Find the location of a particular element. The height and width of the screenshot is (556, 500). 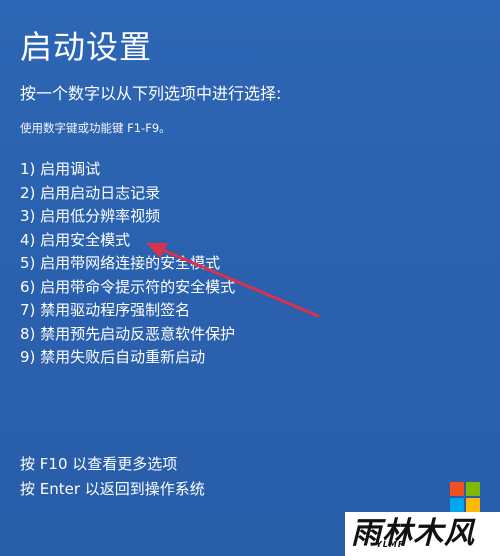

option-safe-mode-networking: 5) 启用带网络连接的安全模式 is located at coordinates (127, 264).